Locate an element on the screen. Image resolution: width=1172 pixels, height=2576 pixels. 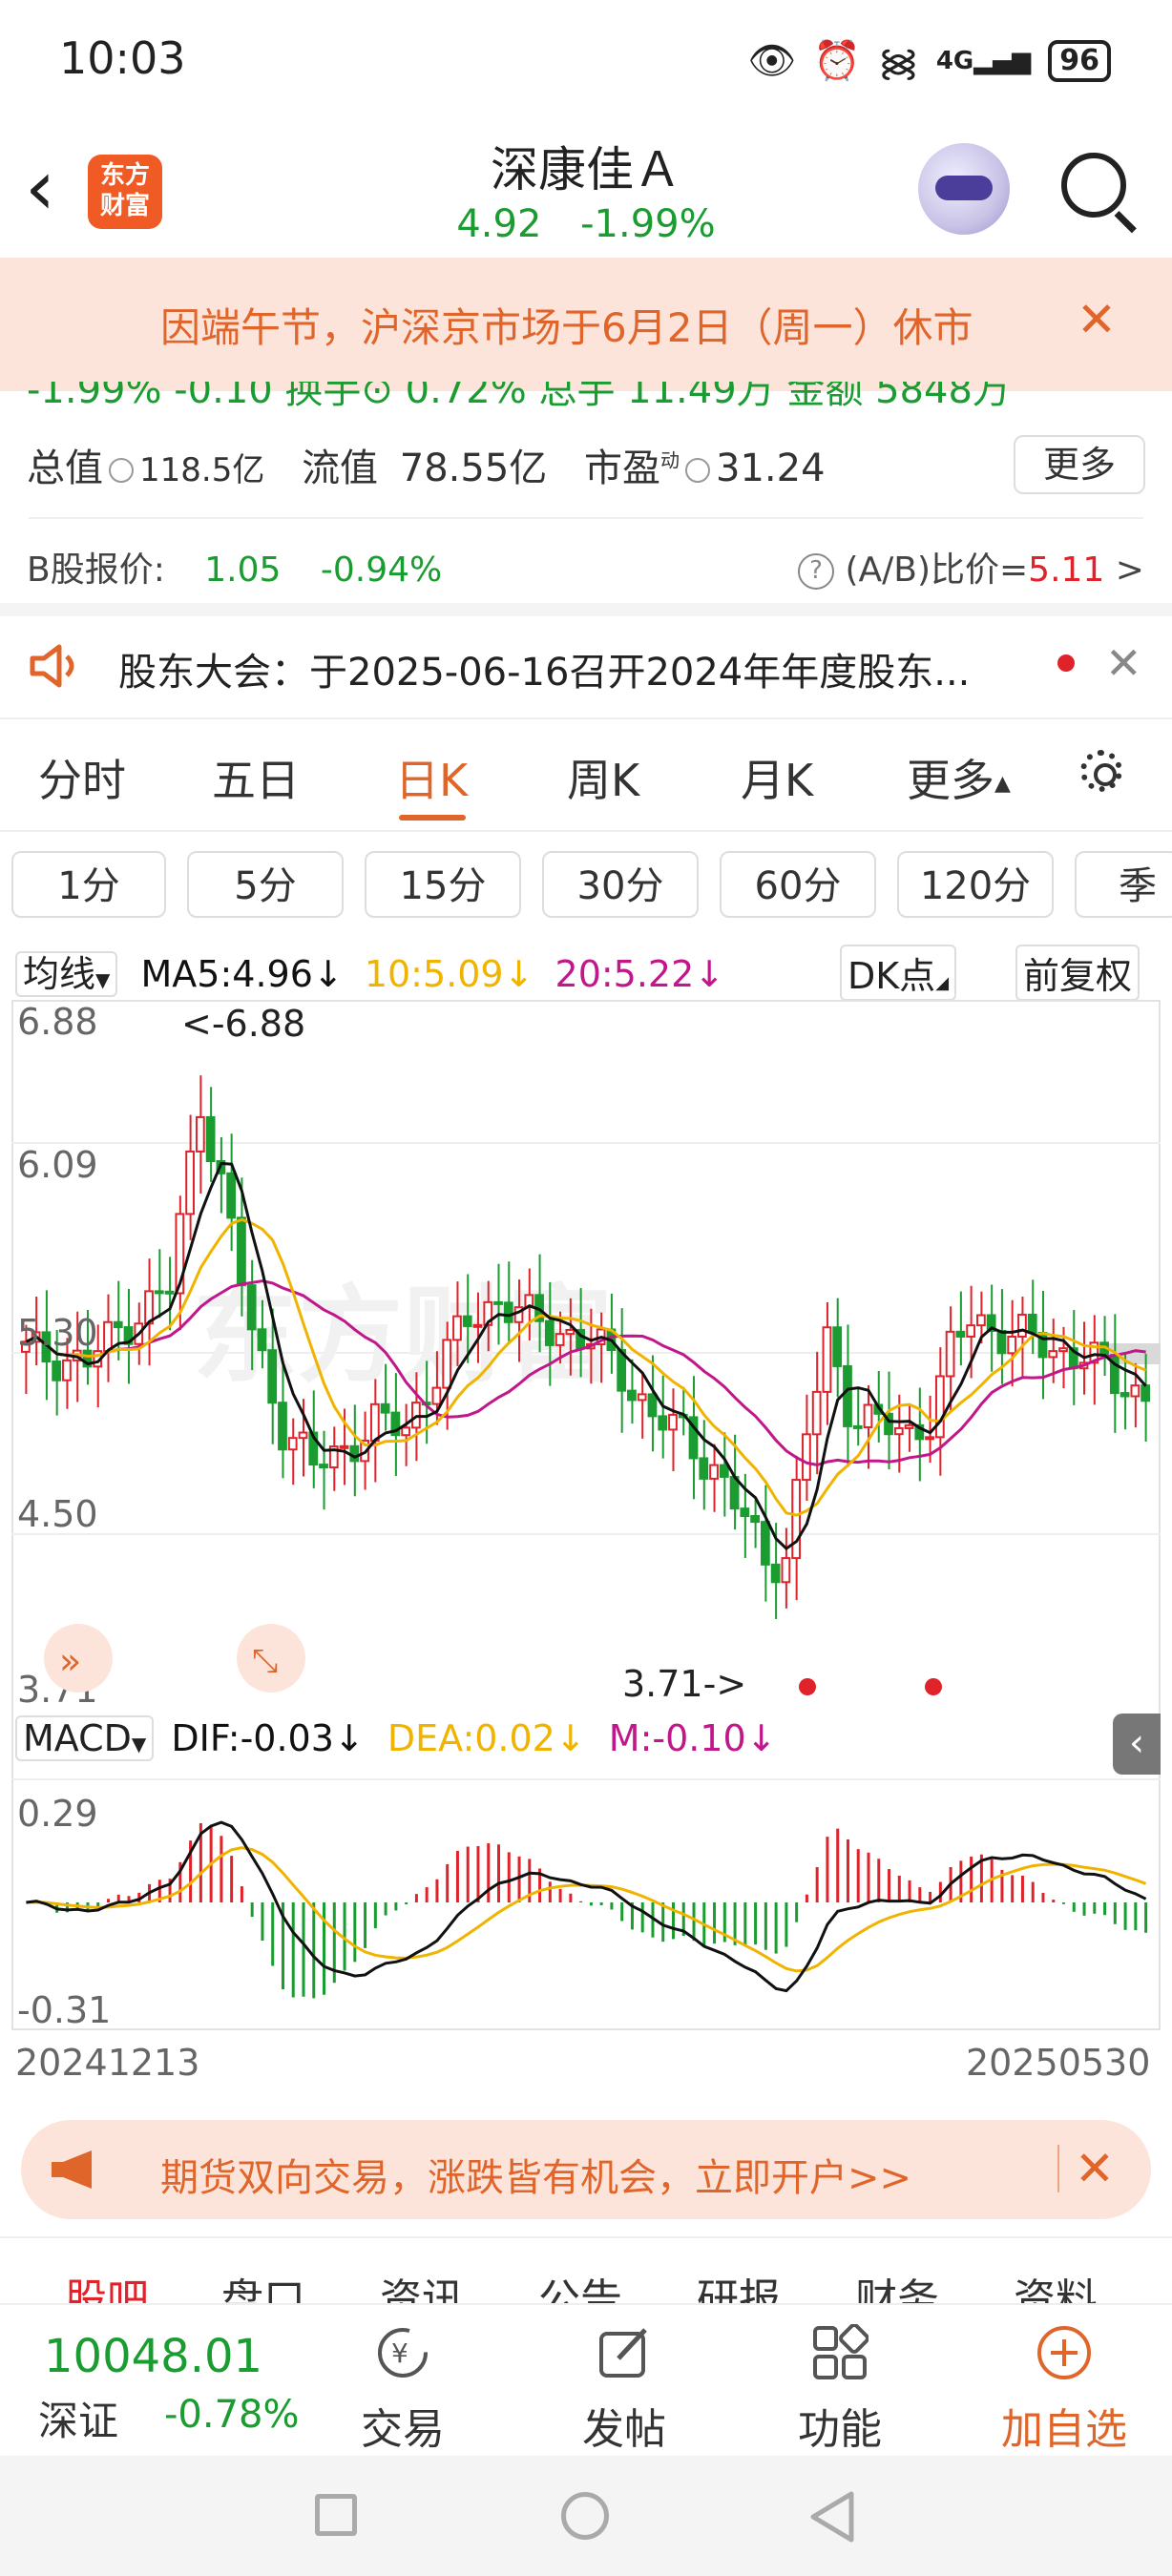
dk-point-selector: DK点◢ is located at coordinates (899, 973).